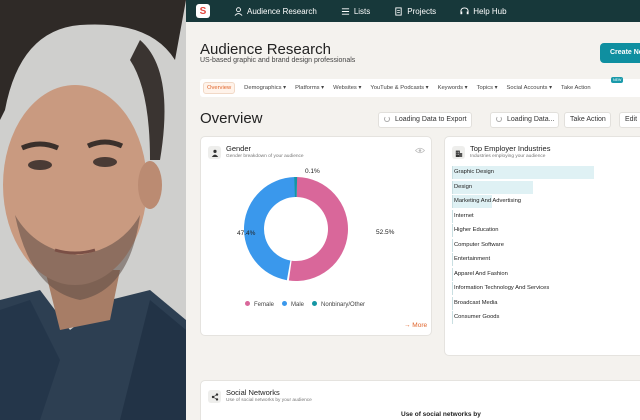  I want to click on nonbinary-swatch, so click(315, 303).